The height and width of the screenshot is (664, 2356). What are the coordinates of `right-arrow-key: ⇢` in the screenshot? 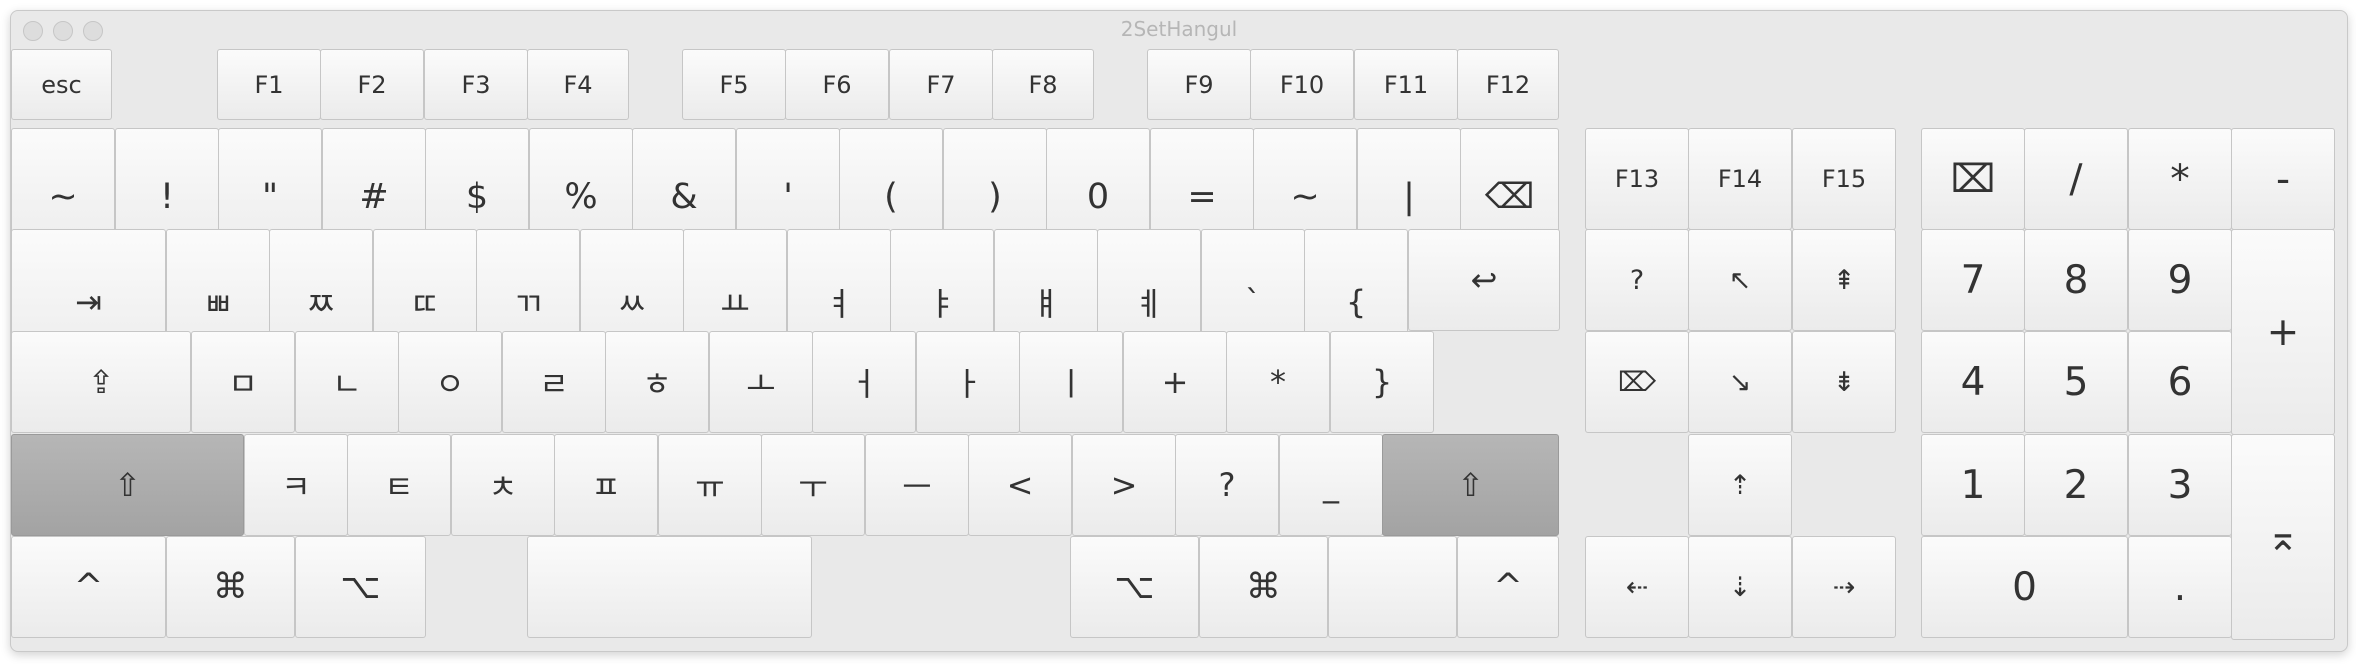 It's located at (1844, 587).